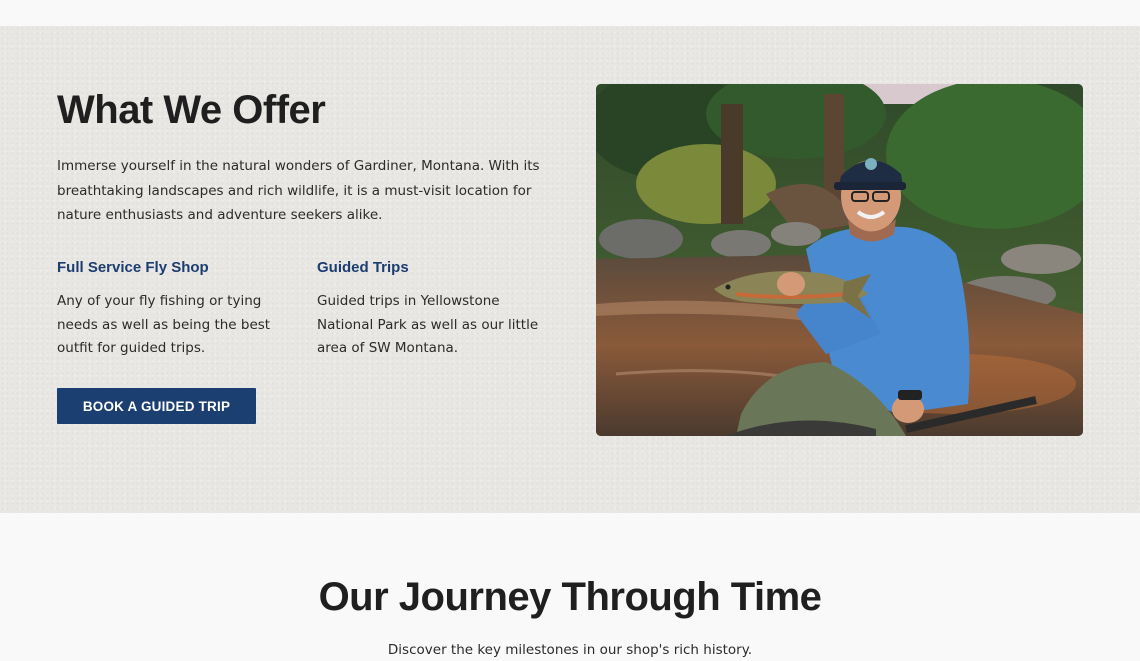  I want to click on feature-heading: Guided Trips, so click(363, 267).